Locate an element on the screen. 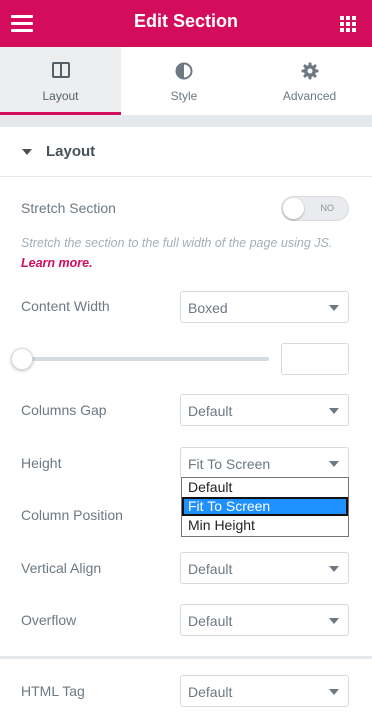 The image size is (372, 725). overflow-label: Overflow is located at coordinates (49, 620).